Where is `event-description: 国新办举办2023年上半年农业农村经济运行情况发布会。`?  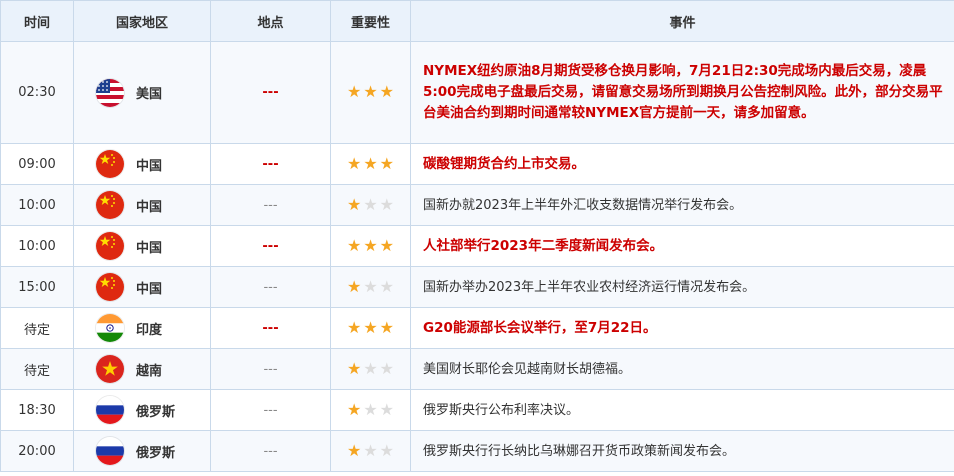 event-description: 国新办举办2023年上半年农业农村经济运行情况发布会。 is located at coordinates (682, 287).